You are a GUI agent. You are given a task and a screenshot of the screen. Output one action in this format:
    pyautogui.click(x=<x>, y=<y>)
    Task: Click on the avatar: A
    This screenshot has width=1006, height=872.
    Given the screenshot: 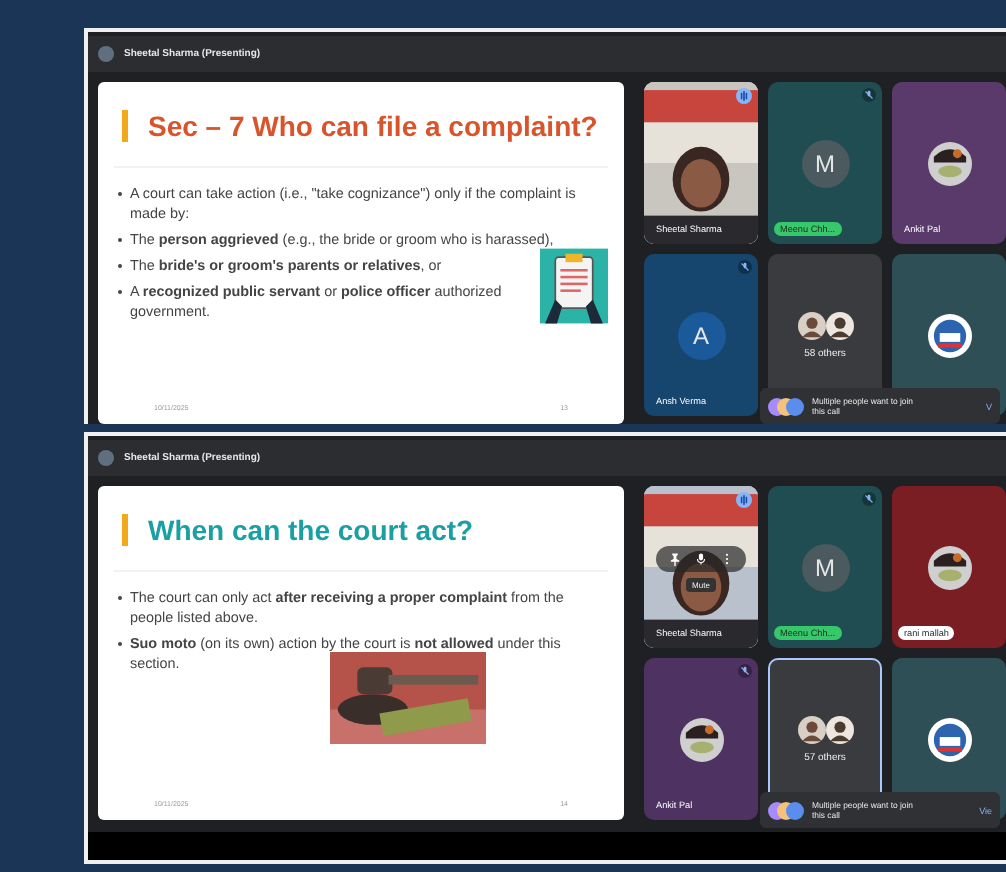 What is the action you would take?
    pyautogui.click(x=701, y=335)
    